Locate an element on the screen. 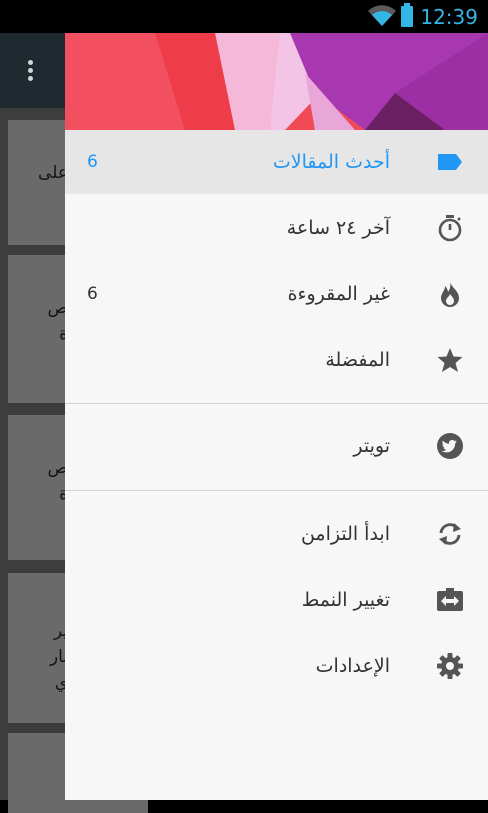 Image resolution: width=488 pixels, height=813 pixels. drawer-item-latest-articles: أحدث المقالات 6 is located at coordinates (276, 162).